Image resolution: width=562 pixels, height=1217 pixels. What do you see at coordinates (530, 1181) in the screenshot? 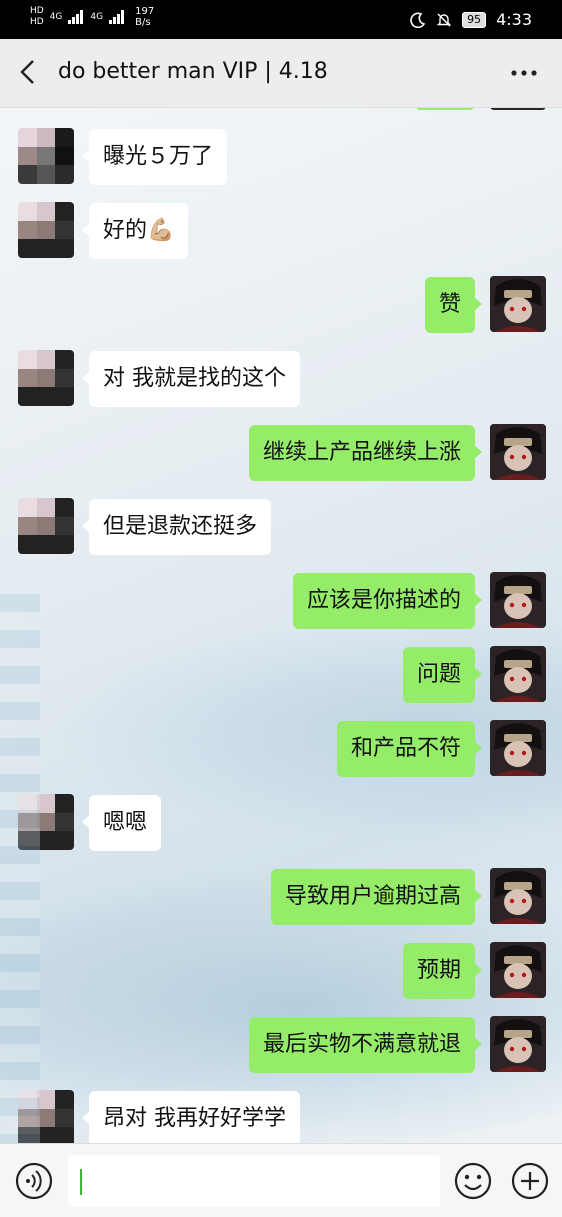
I see `plus-icon` at bounding box center [530, 1181].